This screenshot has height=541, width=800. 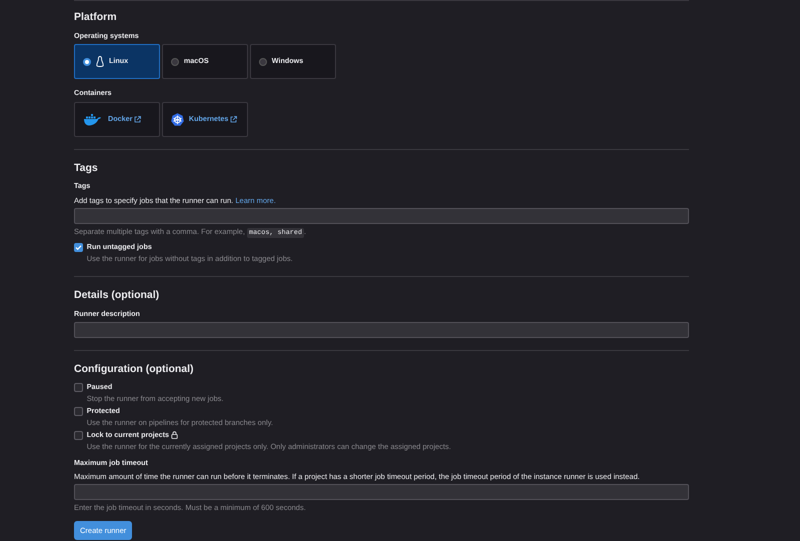 What do you see at coordinates (117, 295) in the screenshot?
I see `section-heading: Details (optional)` at bounding box center [117, 295].